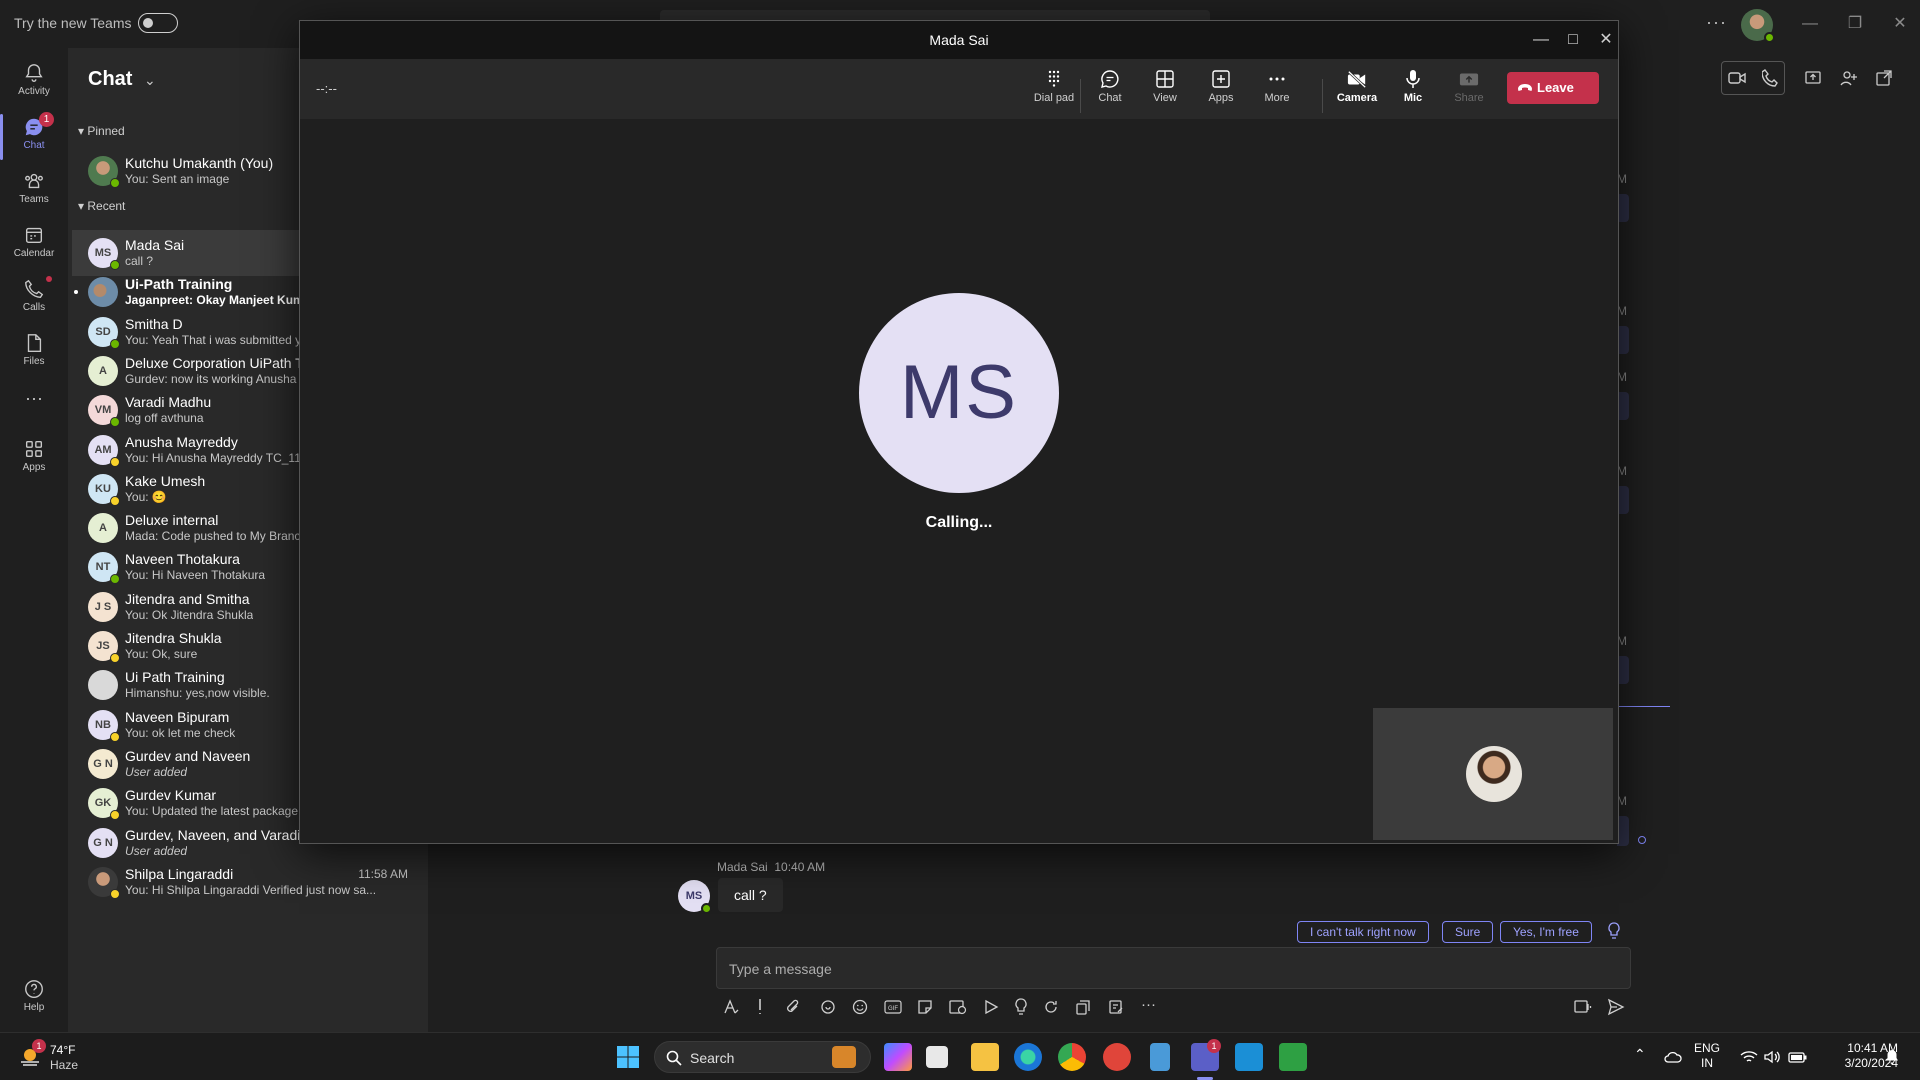 This screenshot has width=1920, height=1080. I want to click on rail-chat: 1 Chat, so click(34, 136).